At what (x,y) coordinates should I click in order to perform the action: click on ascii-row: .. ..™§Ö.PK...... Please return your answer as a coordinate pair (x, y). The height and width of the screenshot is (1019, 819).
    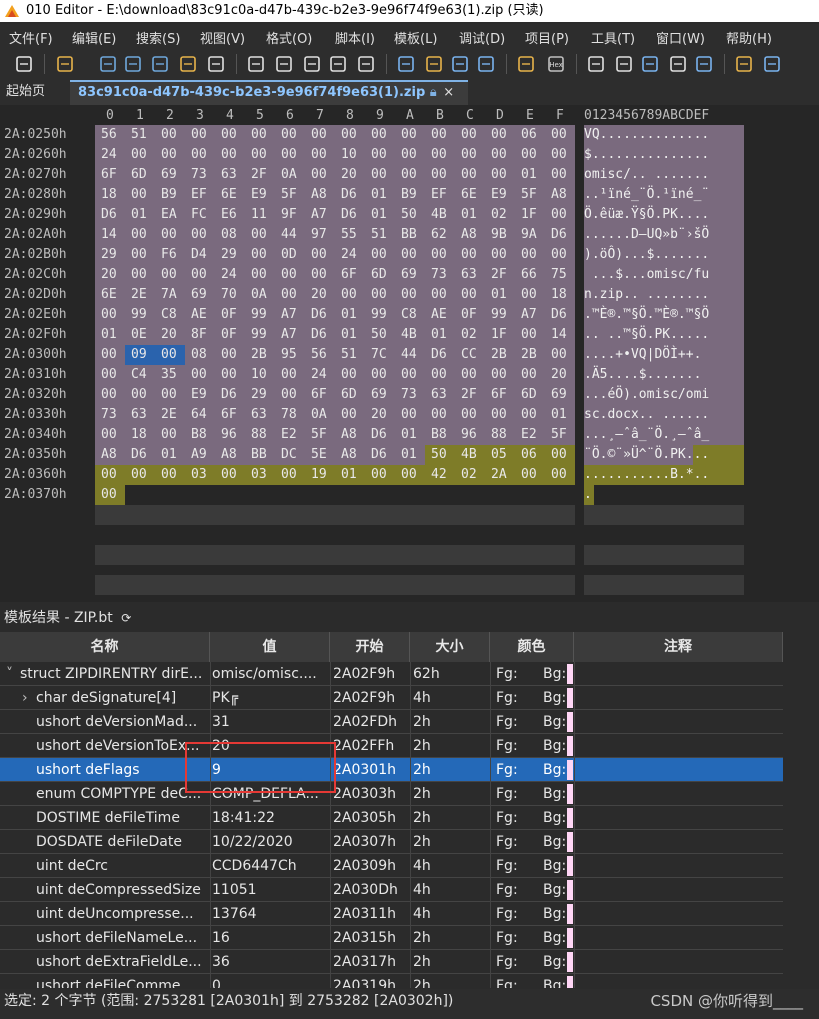
    Looking at the image, I should click on (664, 335).